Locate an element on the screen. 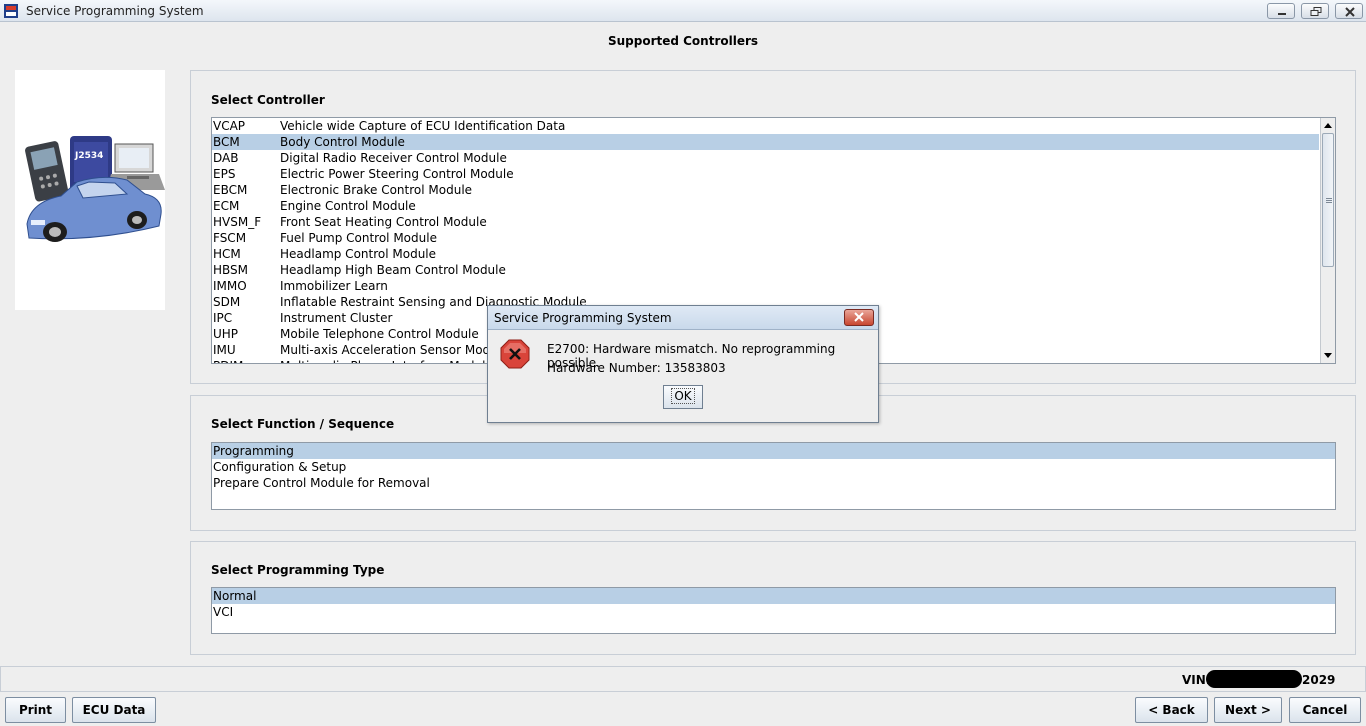  select-programming-type-group: Select Programming Type Normal VCI is located at coordinates (773, 598).